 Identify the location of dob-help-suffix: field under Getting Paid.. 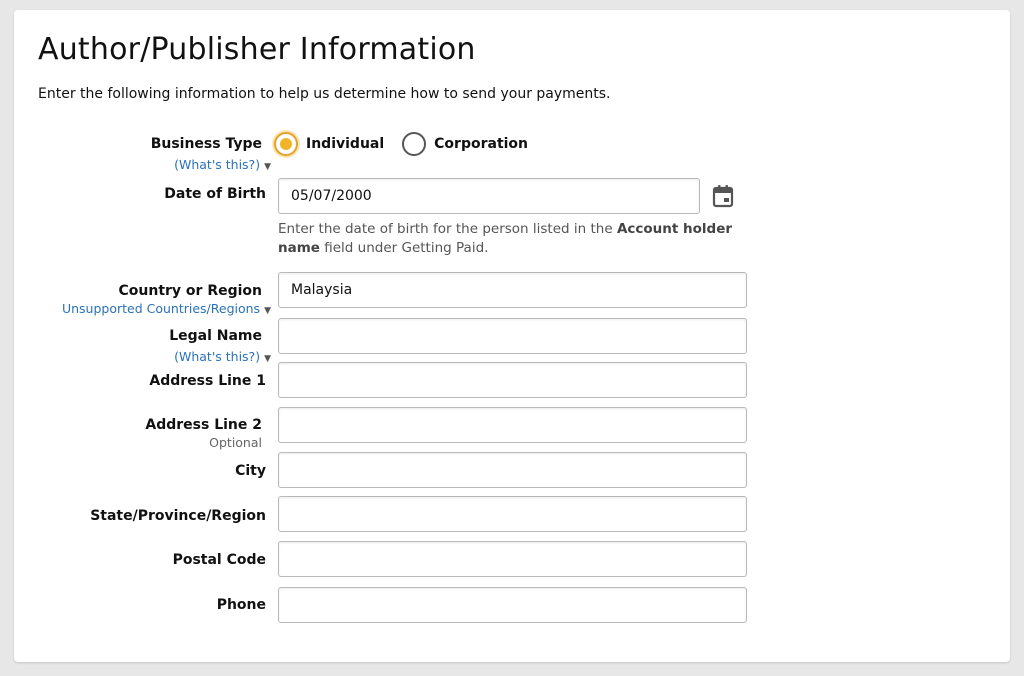
(404, 248).